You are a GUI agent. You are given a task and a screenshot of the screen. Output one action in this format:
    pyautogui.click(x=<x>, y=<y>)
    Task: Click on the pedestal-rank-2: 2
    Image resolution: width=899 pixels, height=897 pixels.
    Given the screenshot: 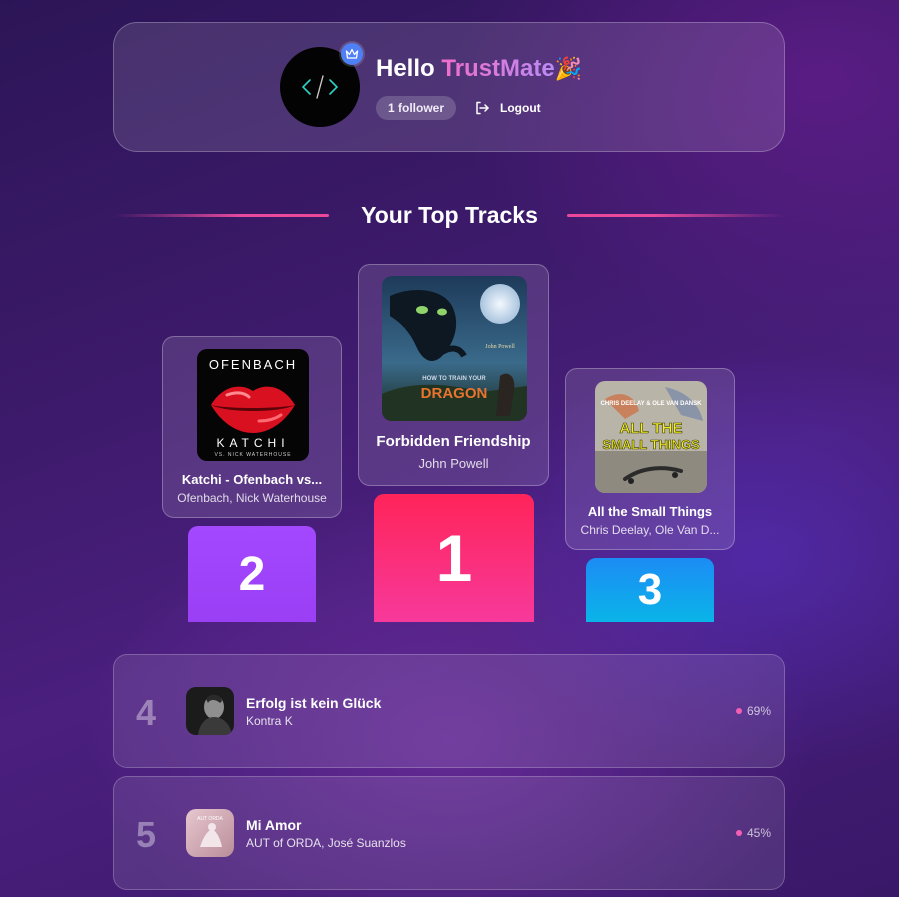 What is the action you would take?
    pyautogui.click(x=252, y=574)
    